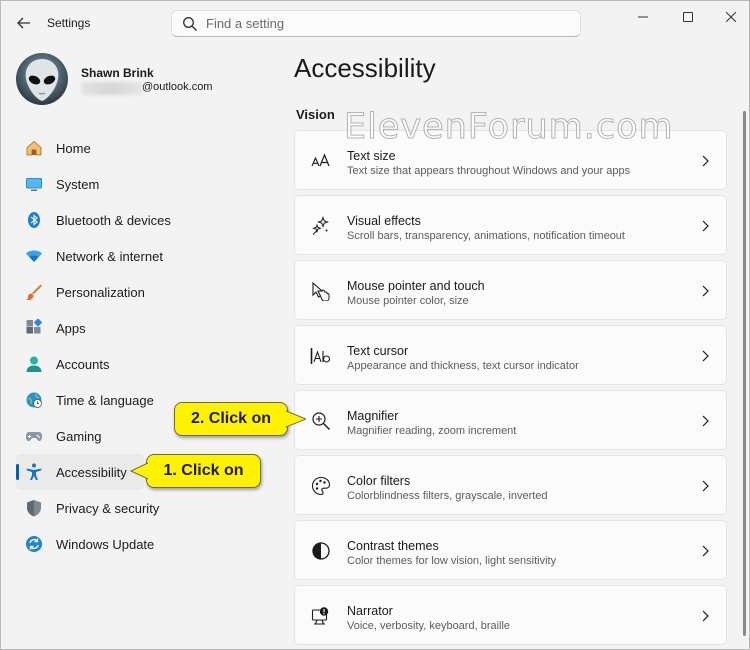 This screenshot has height=650, width=750. I want to click on bluetooth-icon, so click(34, 220).